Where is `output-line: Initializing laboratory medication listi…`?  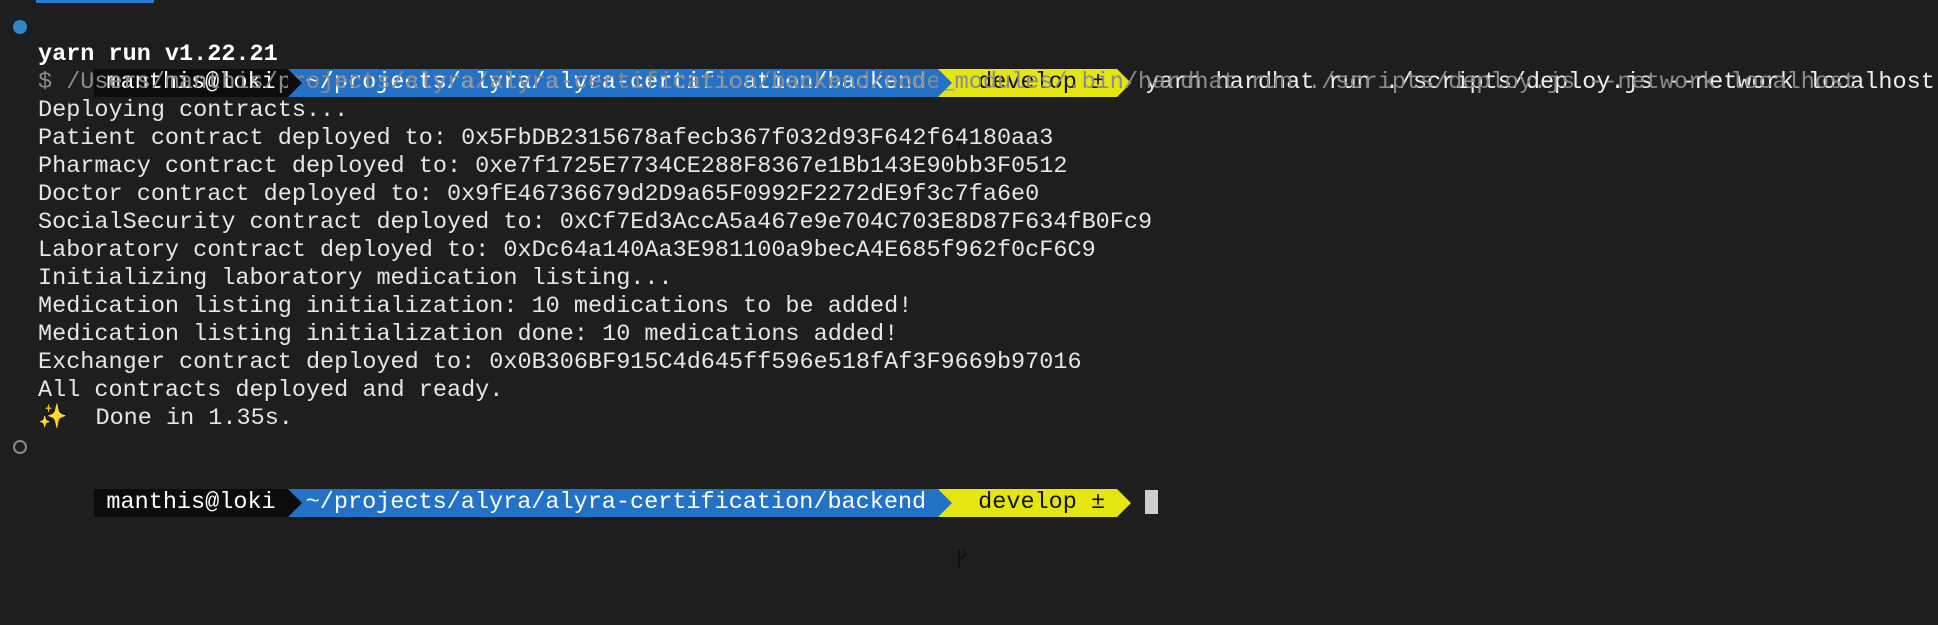 output-line: Initializing laboratory medication listi… is located at coordinates (355, 278).